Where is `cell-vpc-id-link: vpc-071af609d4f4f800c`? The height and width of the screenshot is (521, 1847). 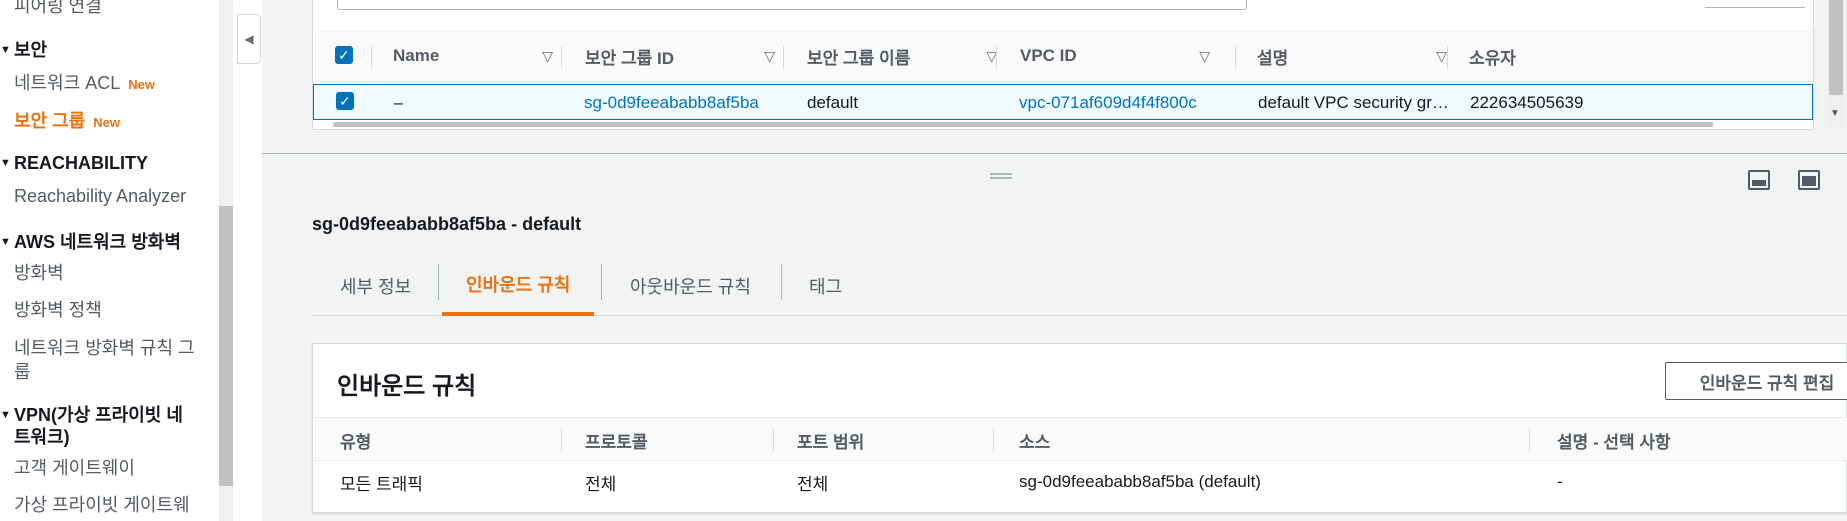
cell-vpc-id-link: vpc-071af609d4f4f800c is located at coordinates (1108, 103).